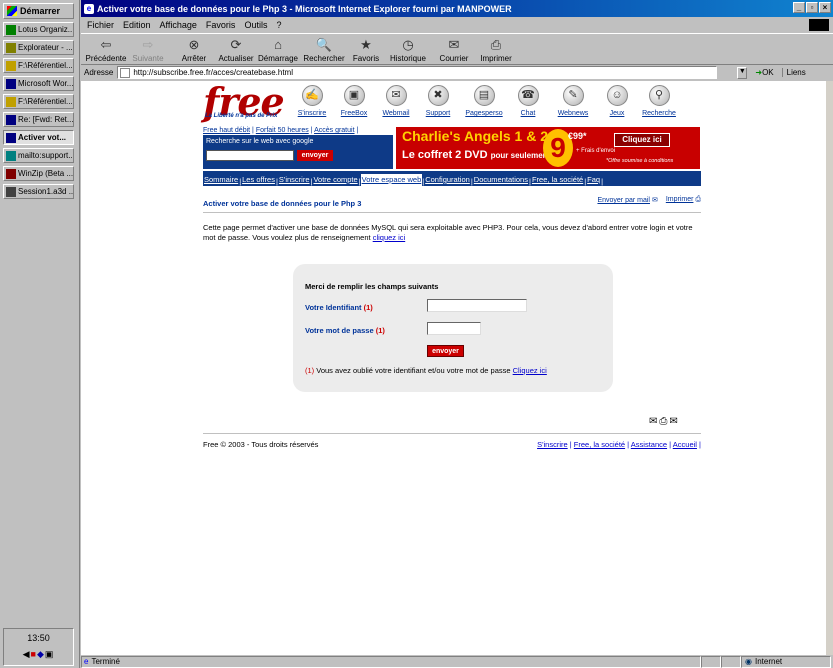 The height and width of the screenshot is (668, 833). Describe the element at coordinates (324, 44) in the screenshot. I see `search-icon: 🔍` at that location.